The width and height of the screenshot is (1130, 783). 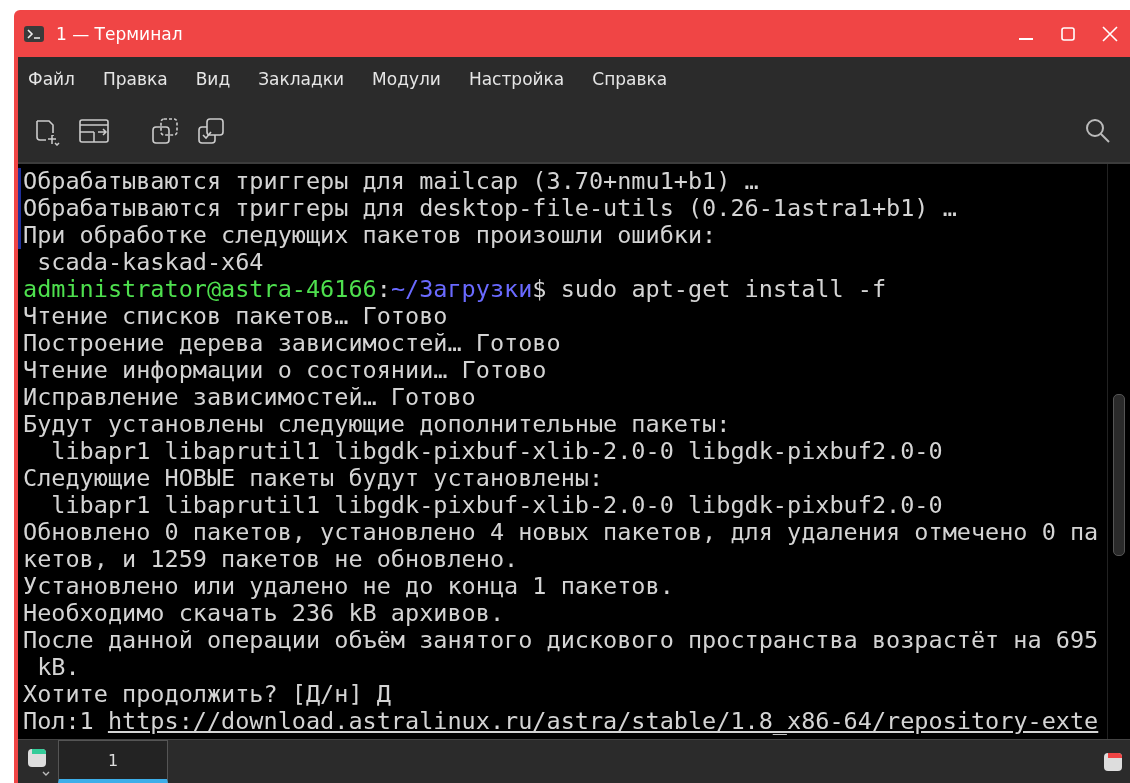 What do you see at coordinates (235, 316) in the screenshot?
I see `output-line: Чтение списков пакетов… Готово` at bounding box center [235, 316].